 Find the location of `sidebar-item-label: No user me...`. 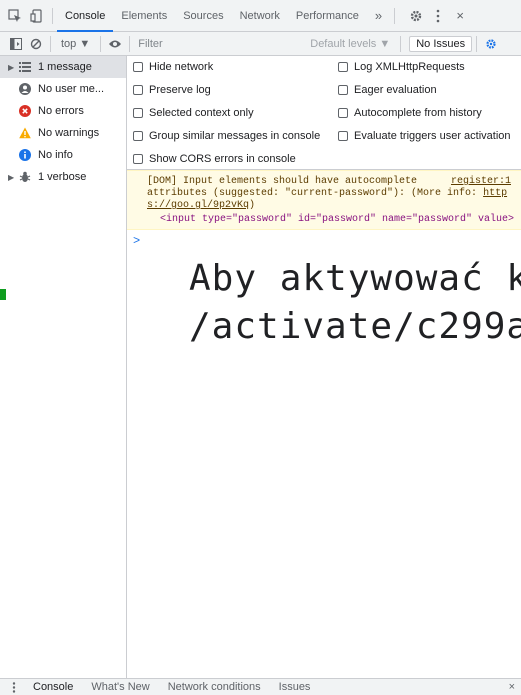

sidebar-item-label: No user me... is located at coordinates (71, 89).